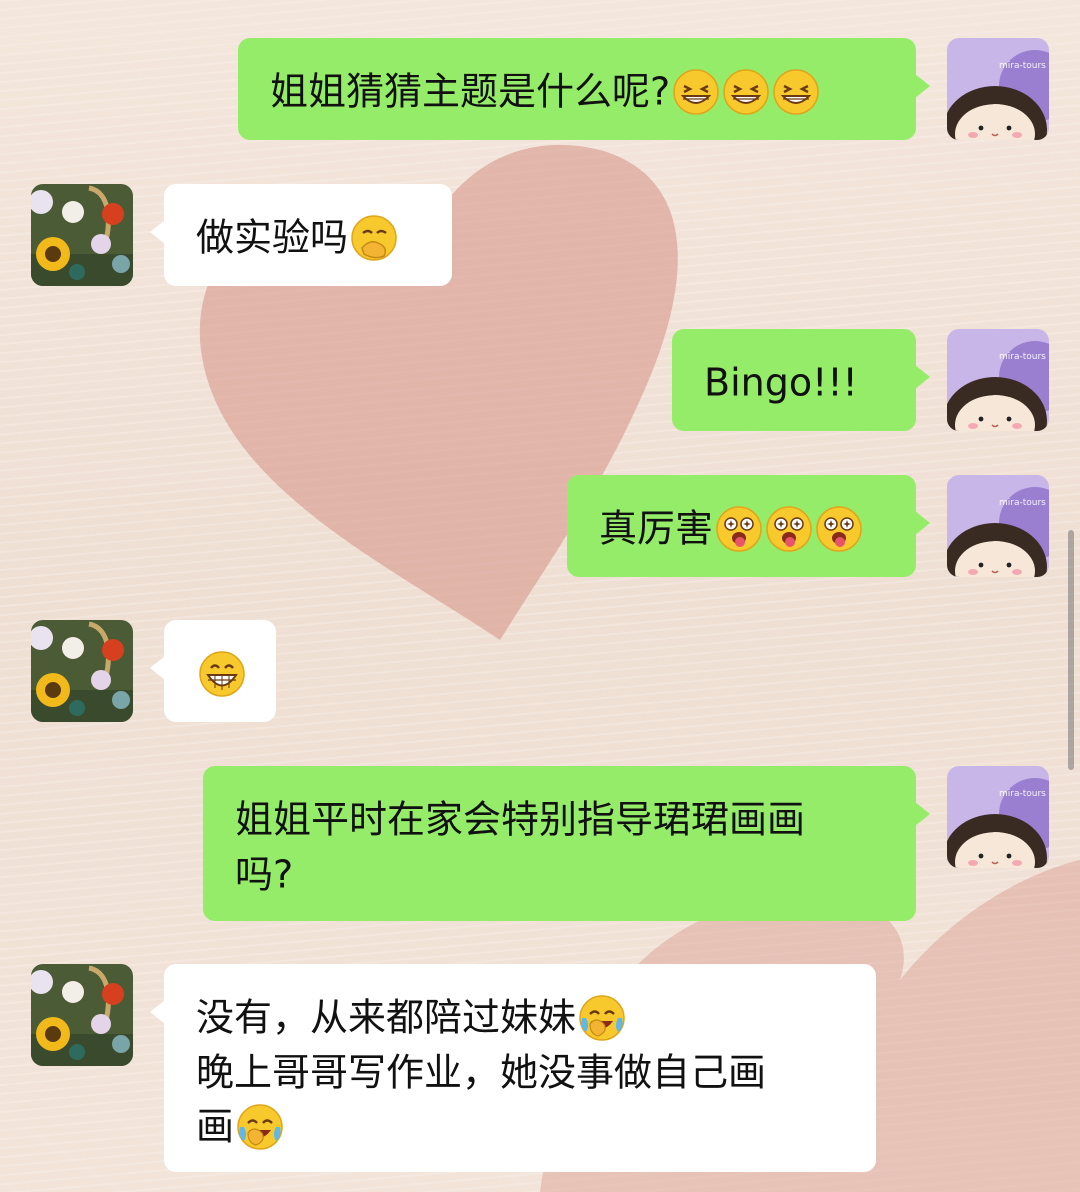 This screenshot has height=1192, width=1080. I want to click on message-text: 真厉害, so click(656, 528).